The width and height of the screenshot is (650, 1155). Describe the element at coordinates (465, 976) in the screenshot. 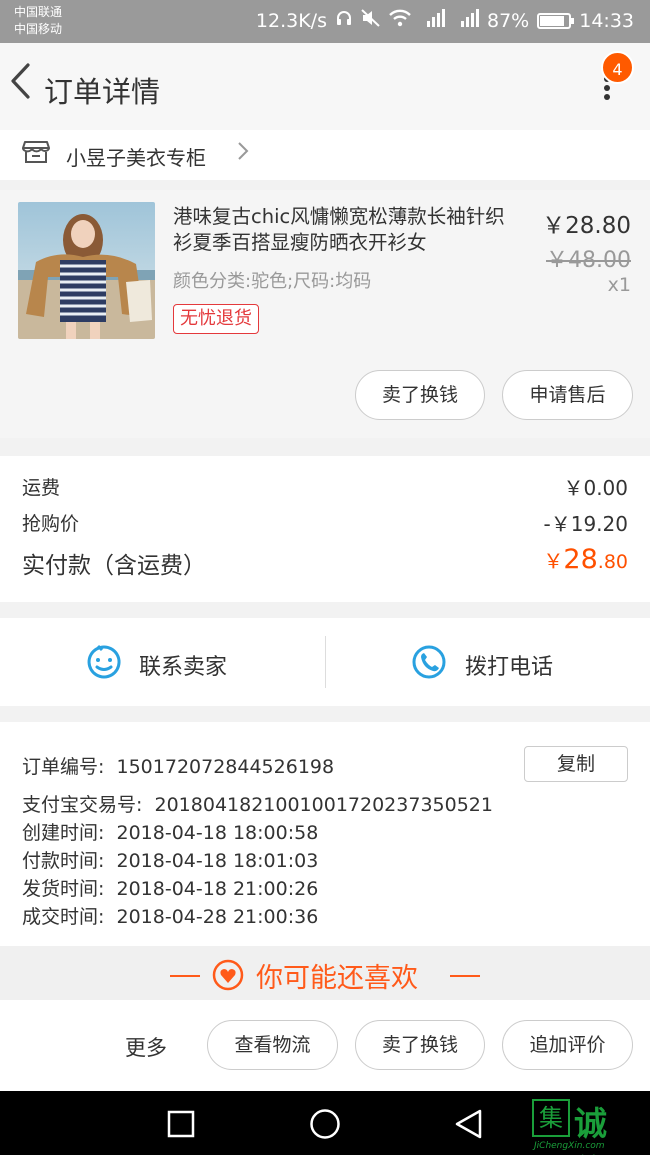

I see `recommend-line-right` at that location.